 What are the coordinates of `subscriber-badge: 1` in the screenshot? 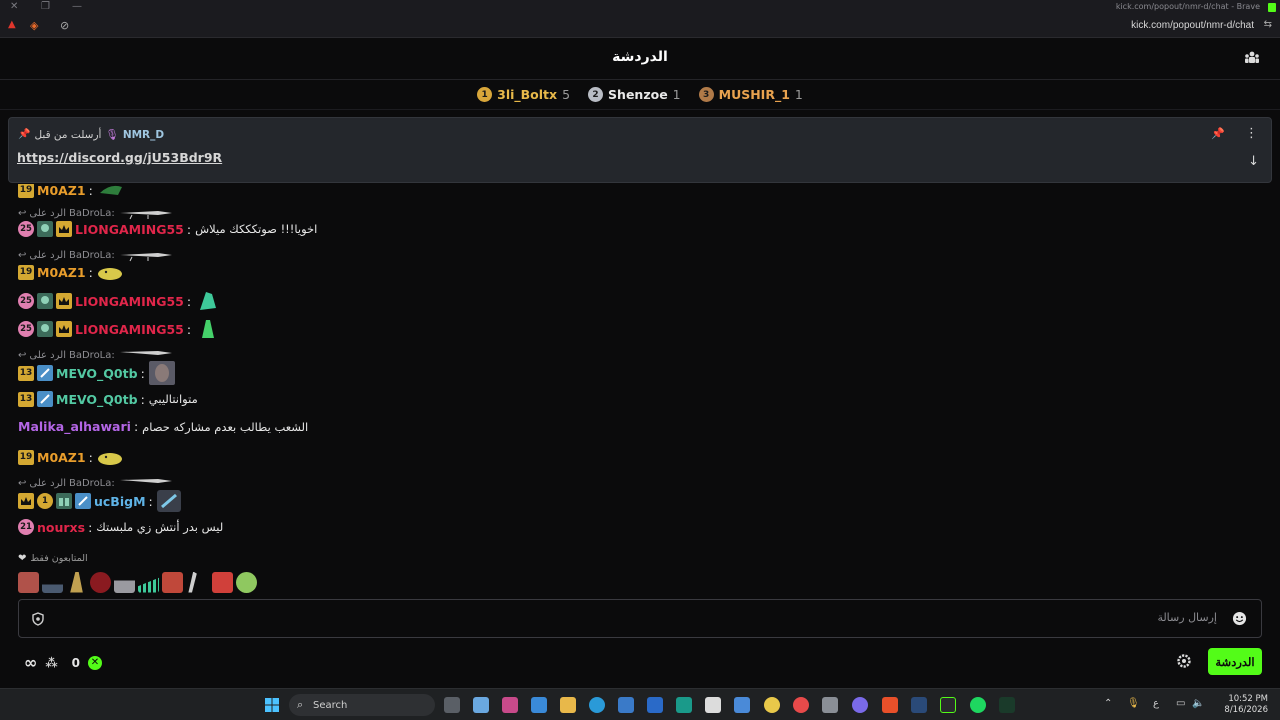 It's located at (45, 501).